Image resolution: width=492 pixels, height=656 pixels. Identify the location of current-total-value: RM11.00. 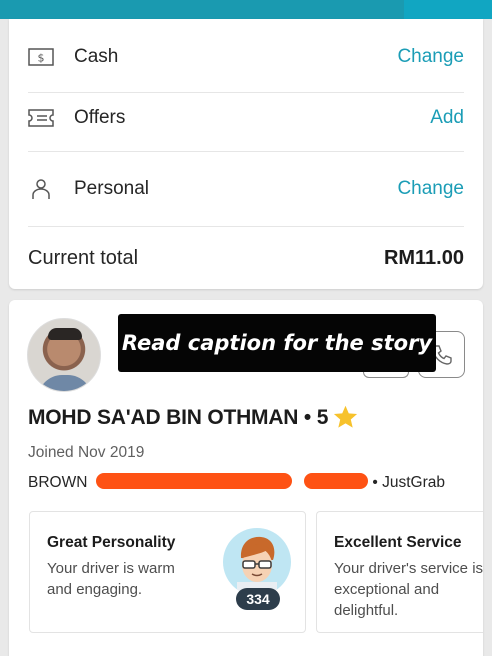
(423, 258).